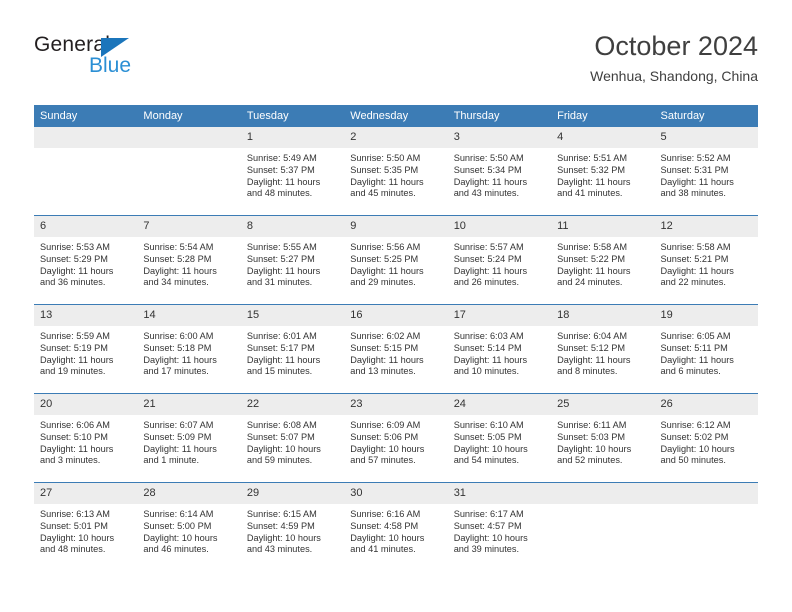 This screenshot has height=612, width=792. What do you see at coordinates (74, 436) in the screenshot?
I see `sunset-text: Sunset: 5:10 PM` at bounding box center [74, 436].